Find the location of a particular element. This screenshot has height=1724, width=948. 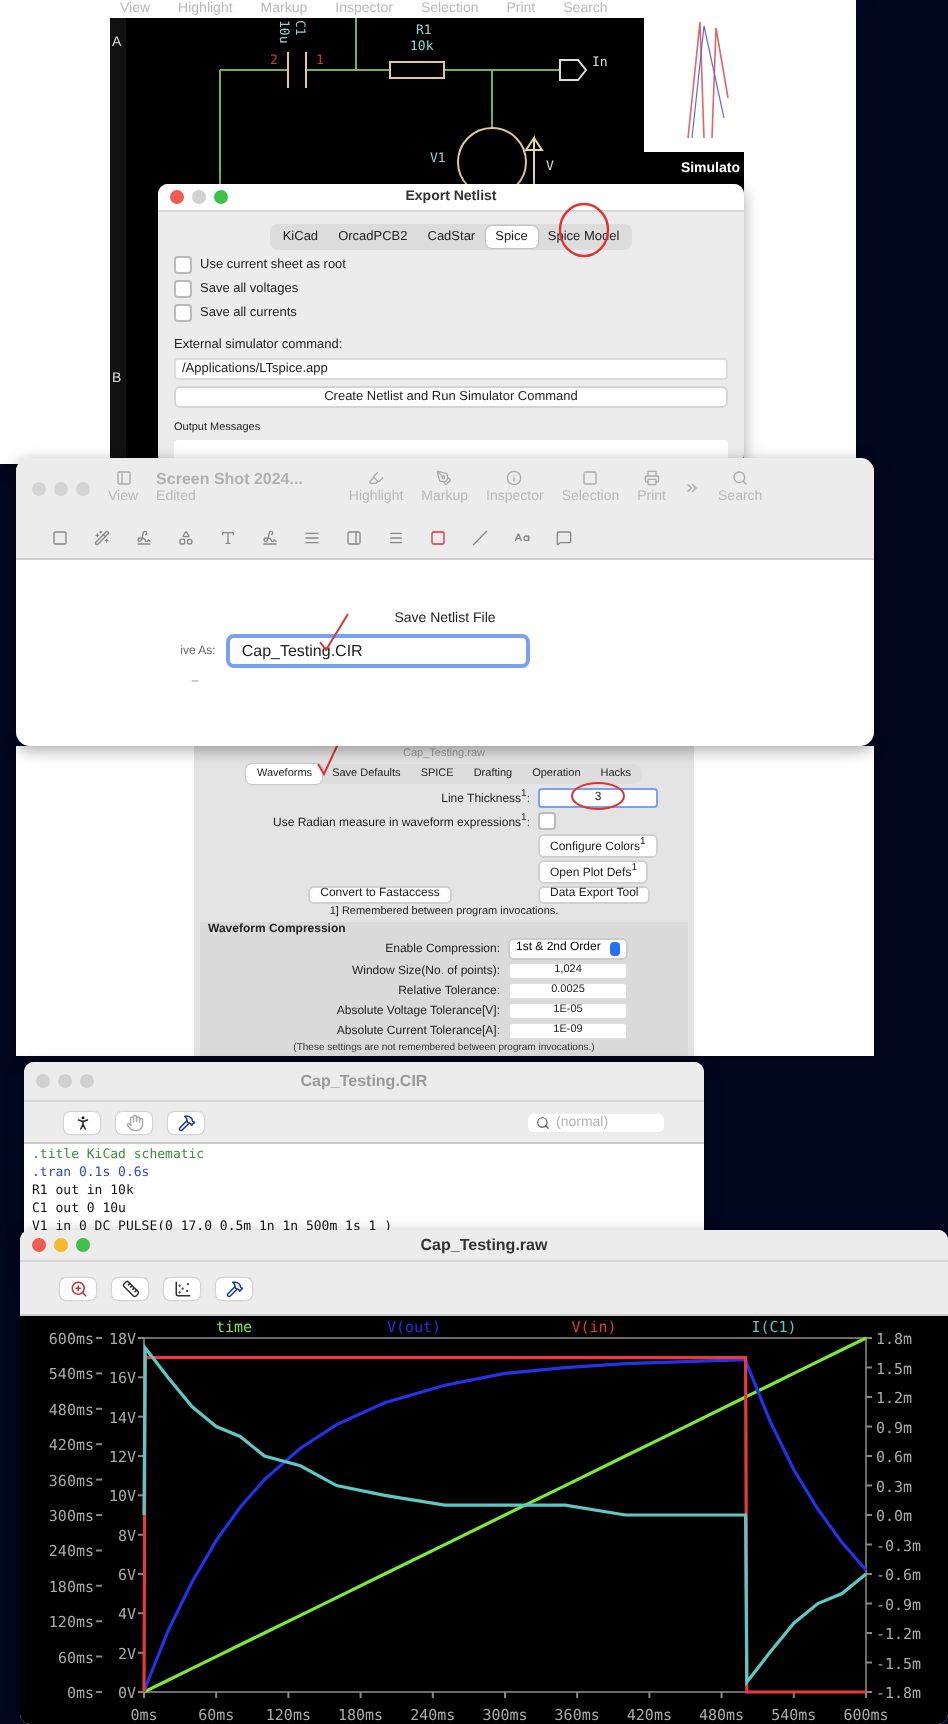

window-title: Cap_Testing.CIR is located at coordinates (364, 1081).